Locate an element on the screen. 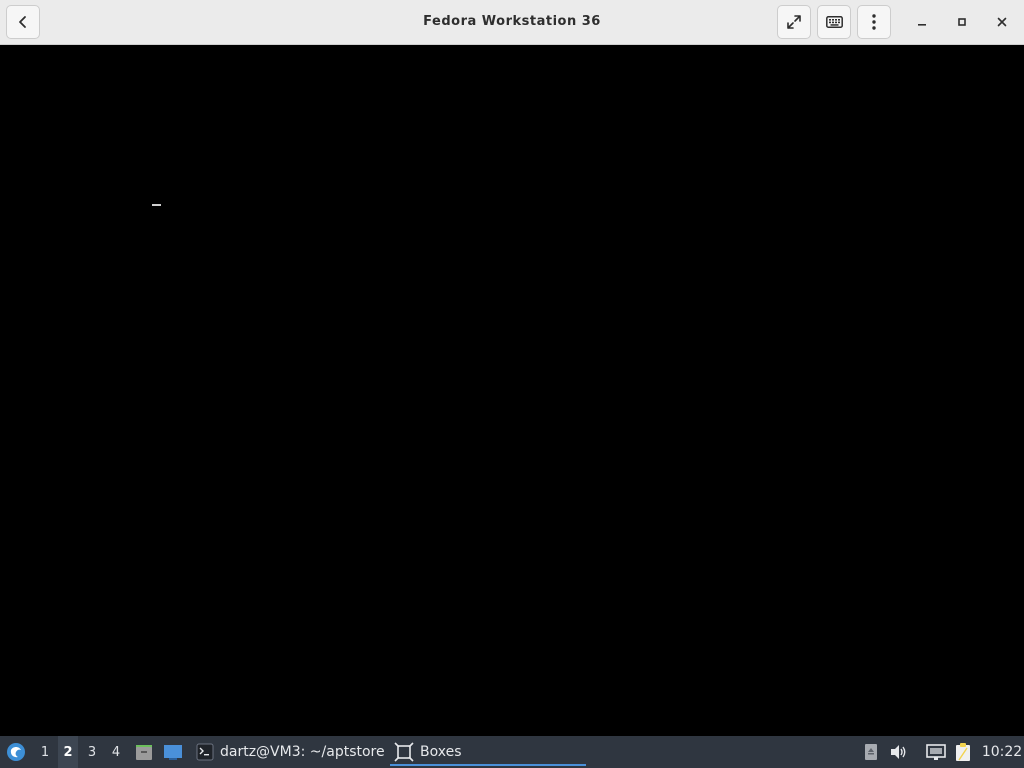  usb-drive-icon is located at coordinates (871, 752).